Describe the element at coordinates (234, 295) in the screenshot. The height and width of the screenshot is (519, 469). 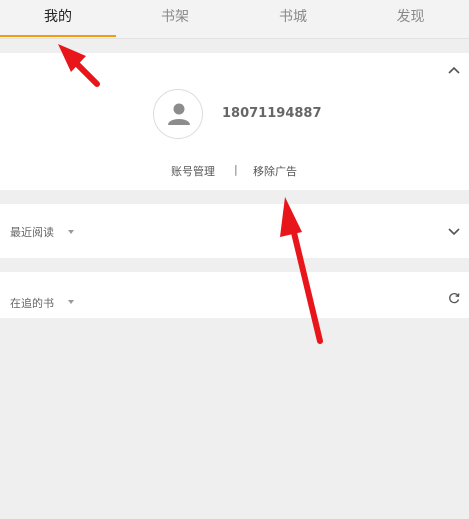
I see `following-books-card` at that location.